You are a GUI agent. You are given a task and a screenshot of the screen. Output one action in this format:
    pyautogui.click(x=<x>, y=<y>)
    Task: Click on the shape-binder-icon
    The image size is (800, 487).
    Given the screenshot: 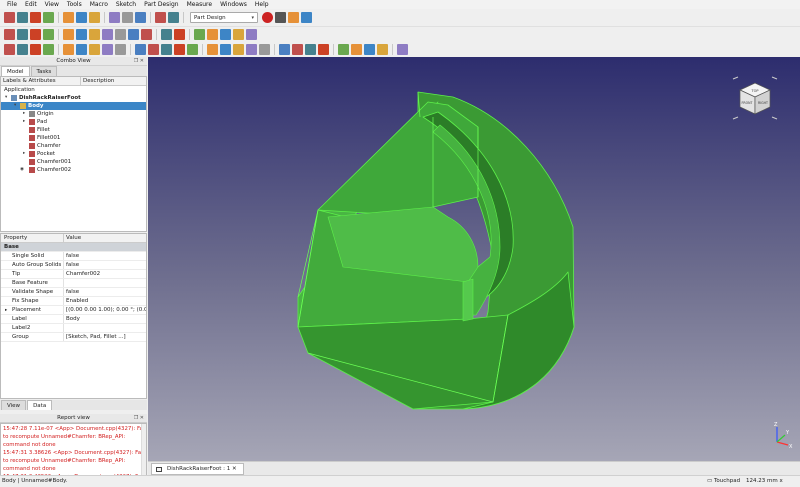 What is the action you would take?
    pyautogui.click(x=22, y=49)
    